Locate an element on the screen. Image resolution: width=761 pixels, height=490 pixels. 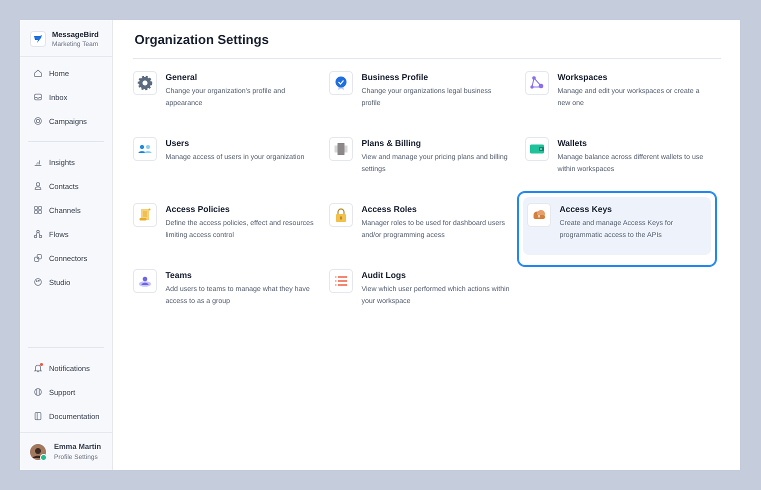
nodes-icon is located at coordinates (537, 83).